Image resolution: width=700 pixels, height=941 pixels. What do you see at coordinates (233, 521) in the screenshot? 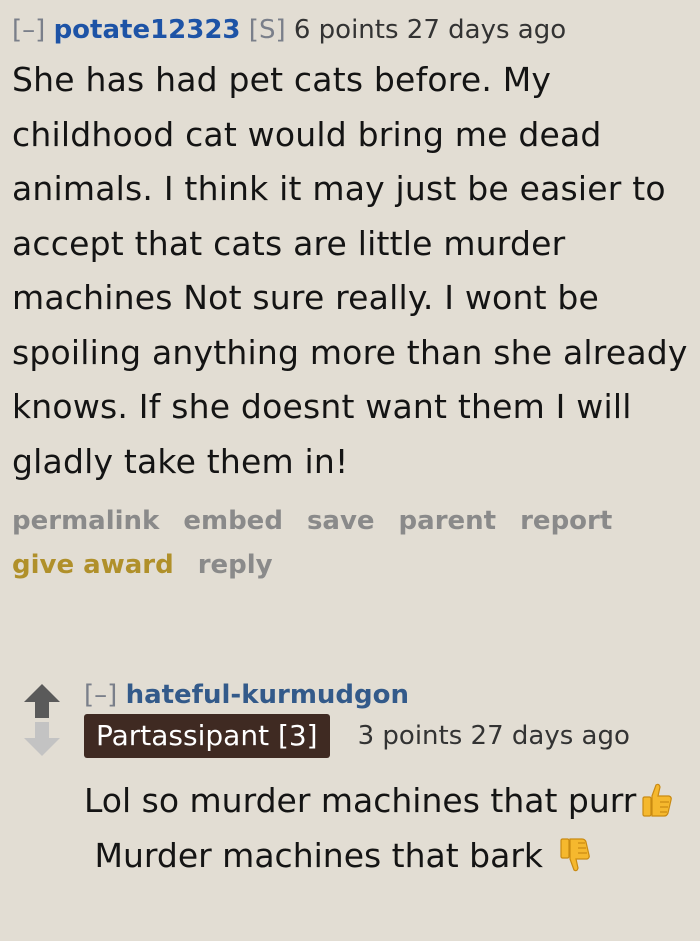
I see `embed-button: embed` at bounding box center [233, 521].